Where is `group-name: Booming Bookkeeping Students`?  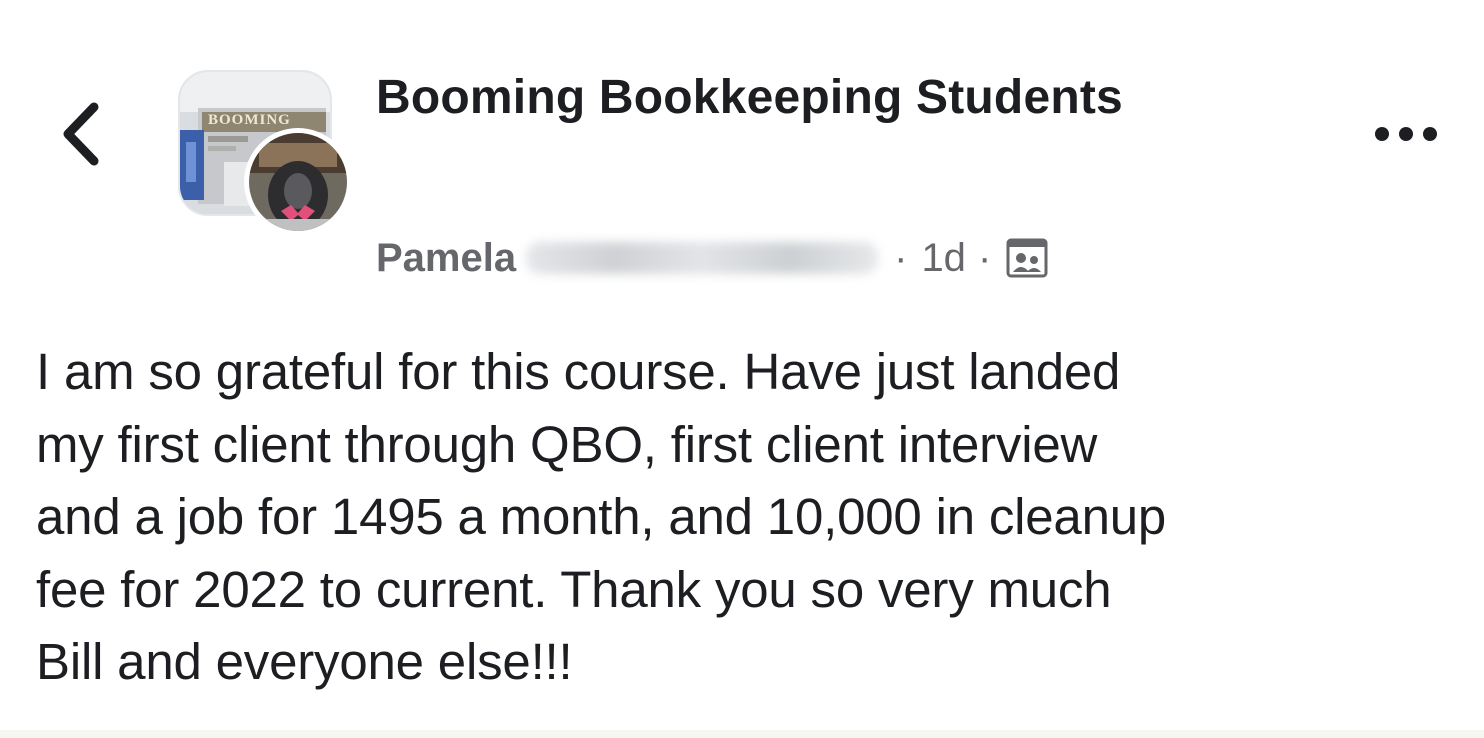
group-name: Booming Bookkeeping Students is located at coordinates (756, 98).